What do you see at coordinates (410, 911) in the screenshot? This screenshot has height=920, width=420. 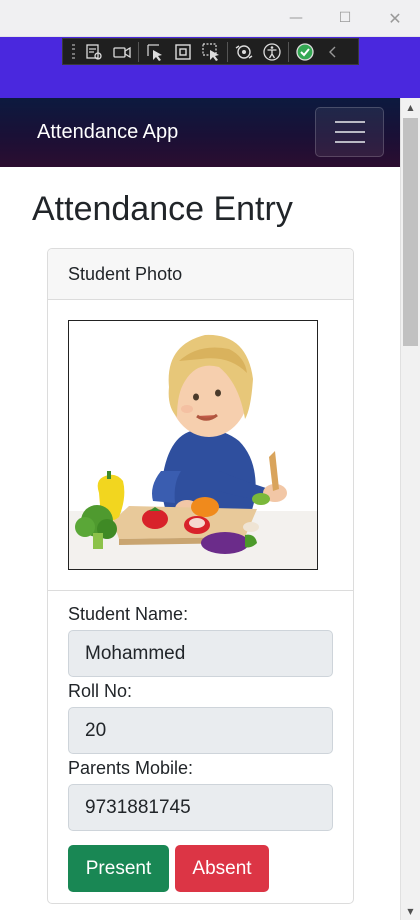 I see `scroll-down-icon: ▼` at bounding box center [410, 911].